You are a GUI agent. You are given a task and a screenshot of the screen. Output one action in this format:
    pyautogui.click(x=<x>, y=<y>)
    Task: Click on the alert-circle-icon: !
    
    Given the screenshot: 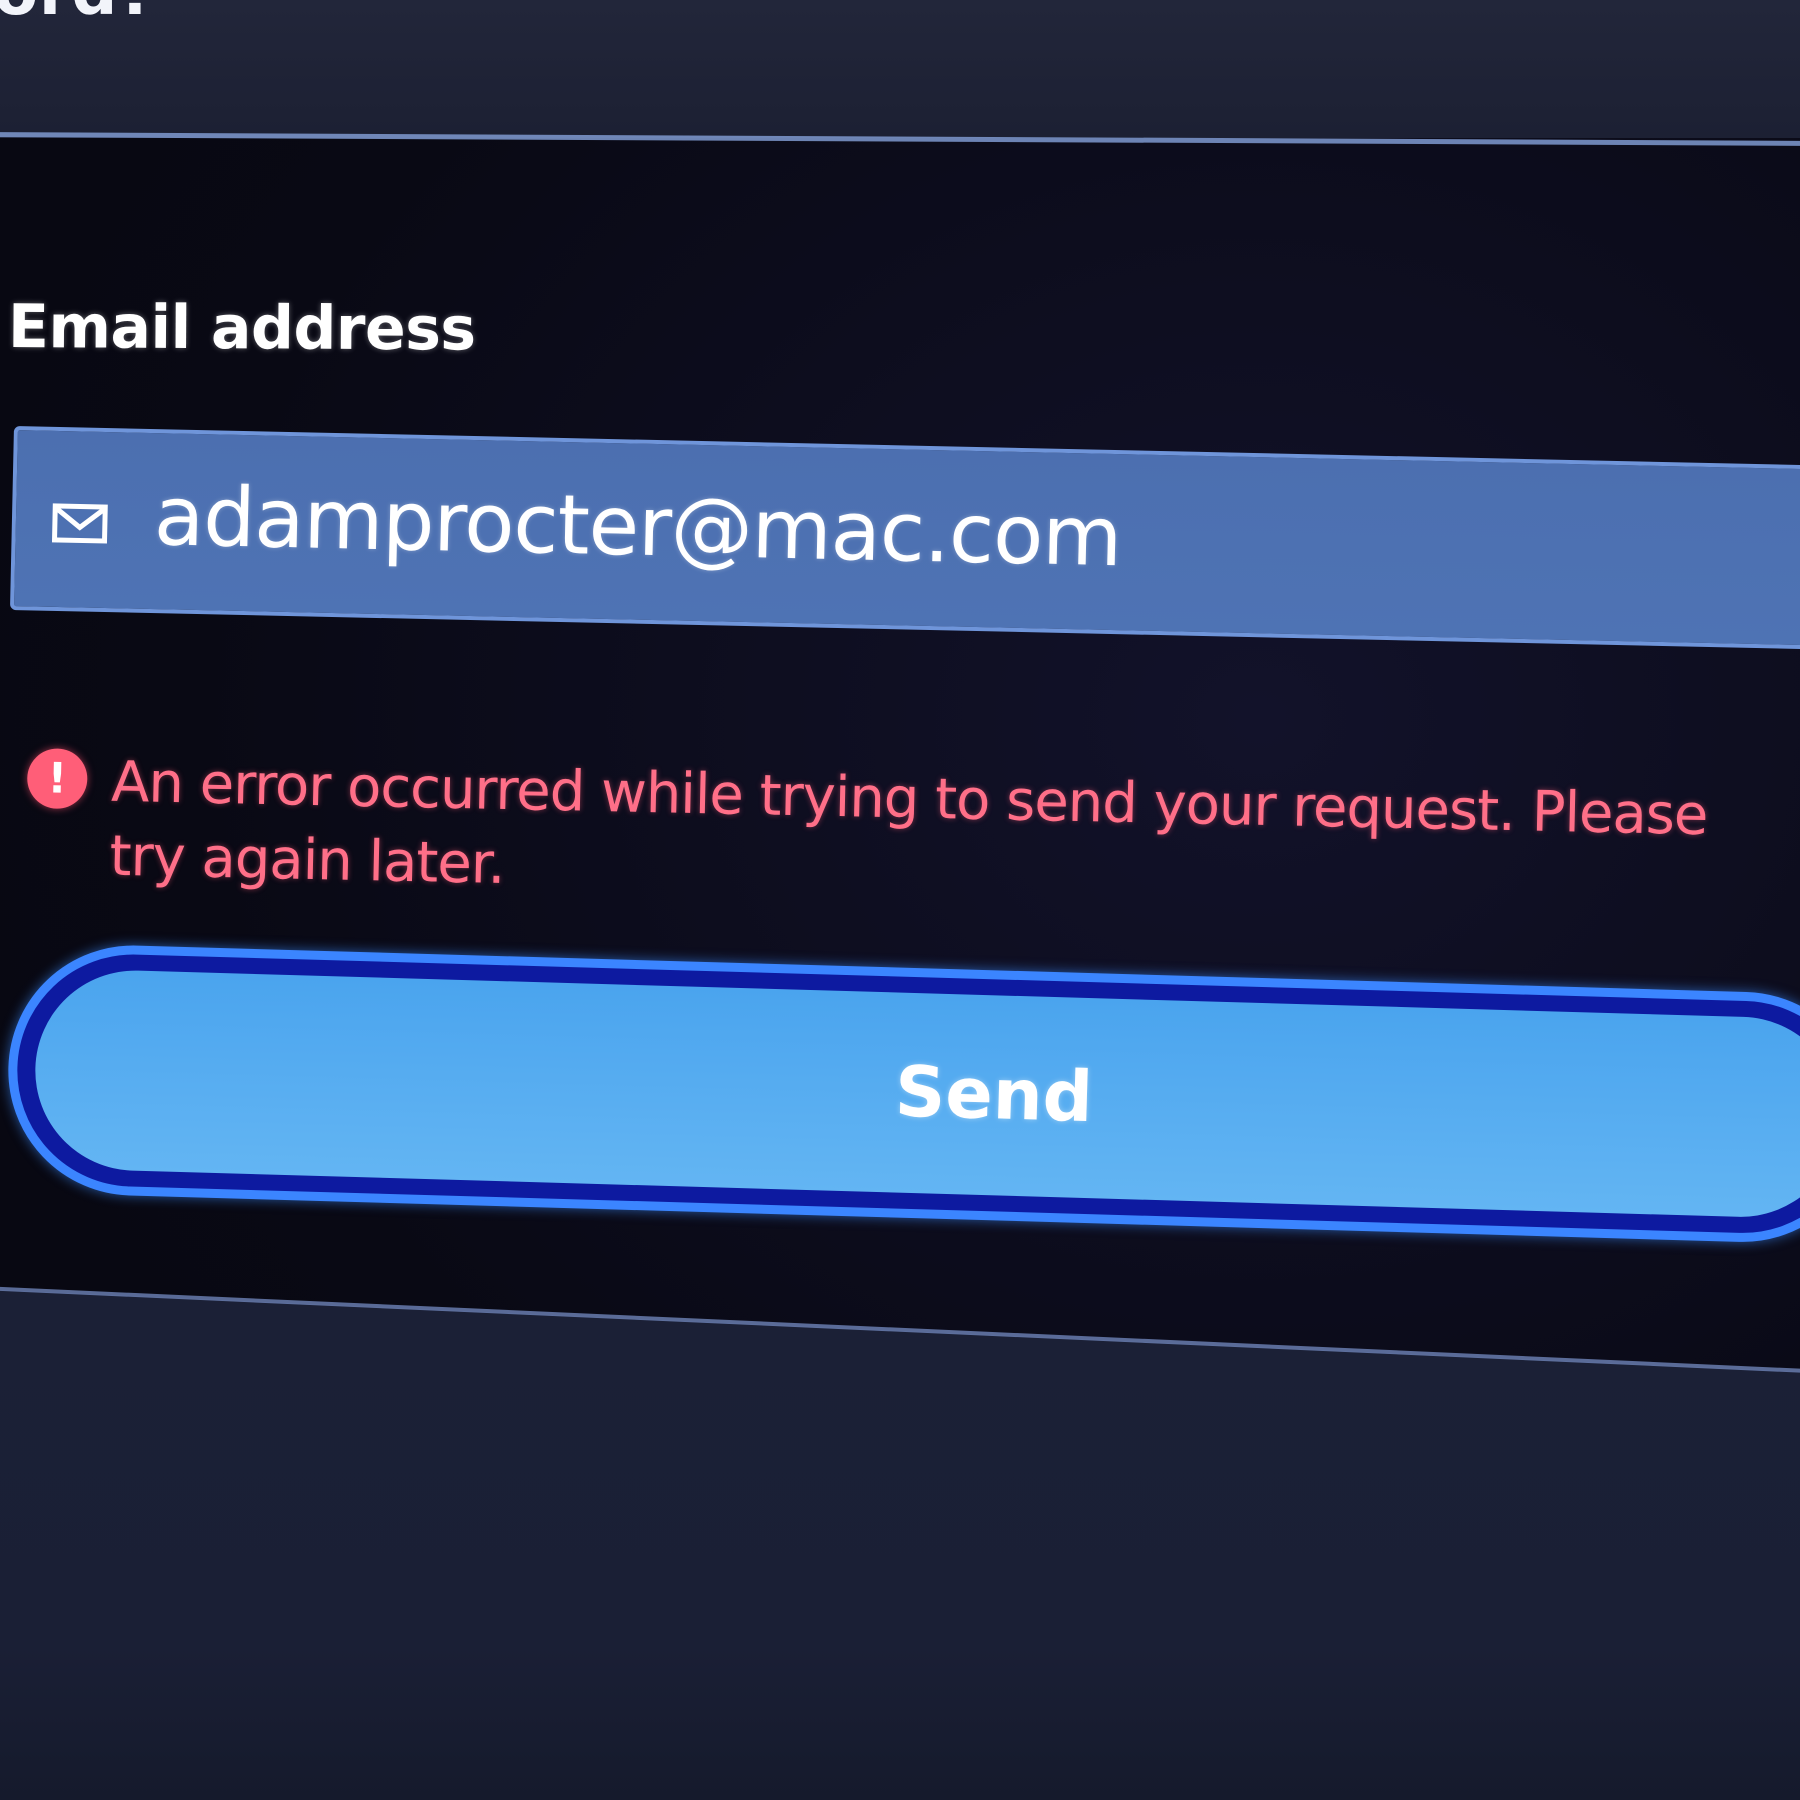 What is the action you would take?
    pyautogui.click(x=57, y=778)
    